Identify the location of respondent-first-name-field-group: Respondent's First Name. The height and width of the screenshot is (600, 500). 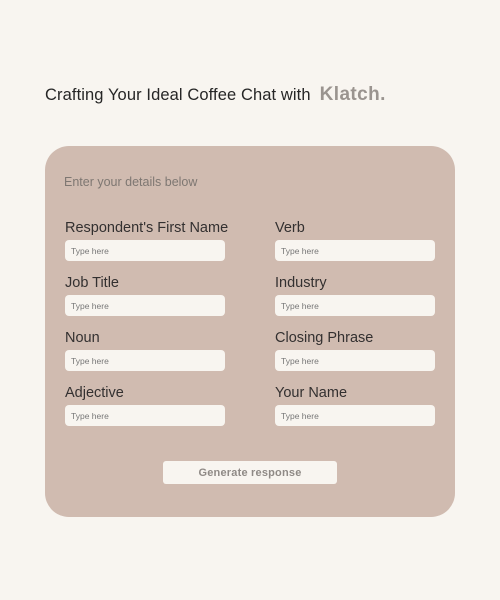
(147, 239).